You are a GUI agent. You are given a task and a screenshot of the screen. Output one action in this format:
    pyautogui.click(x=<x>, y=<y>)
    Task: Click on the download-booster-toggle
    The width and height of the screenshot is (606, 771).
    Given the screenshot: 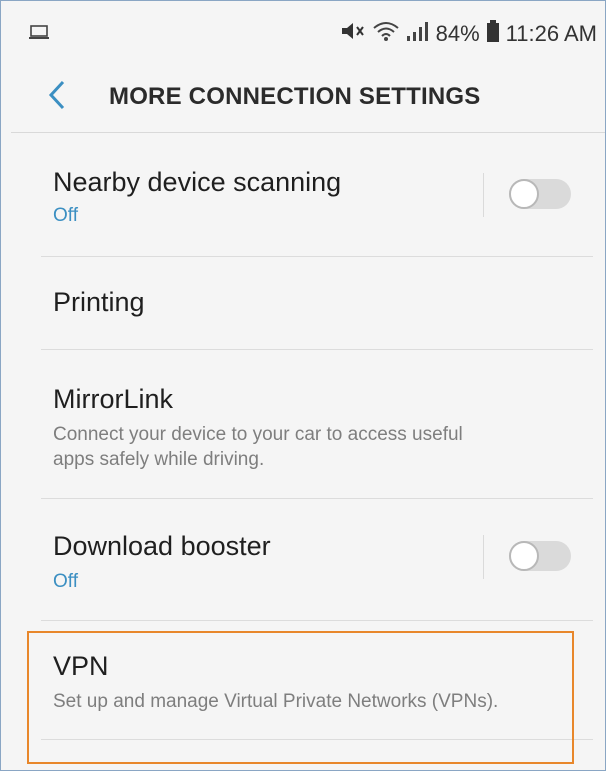 What is the action you would take?
    pyautogui.click(x=540, y=556)
    